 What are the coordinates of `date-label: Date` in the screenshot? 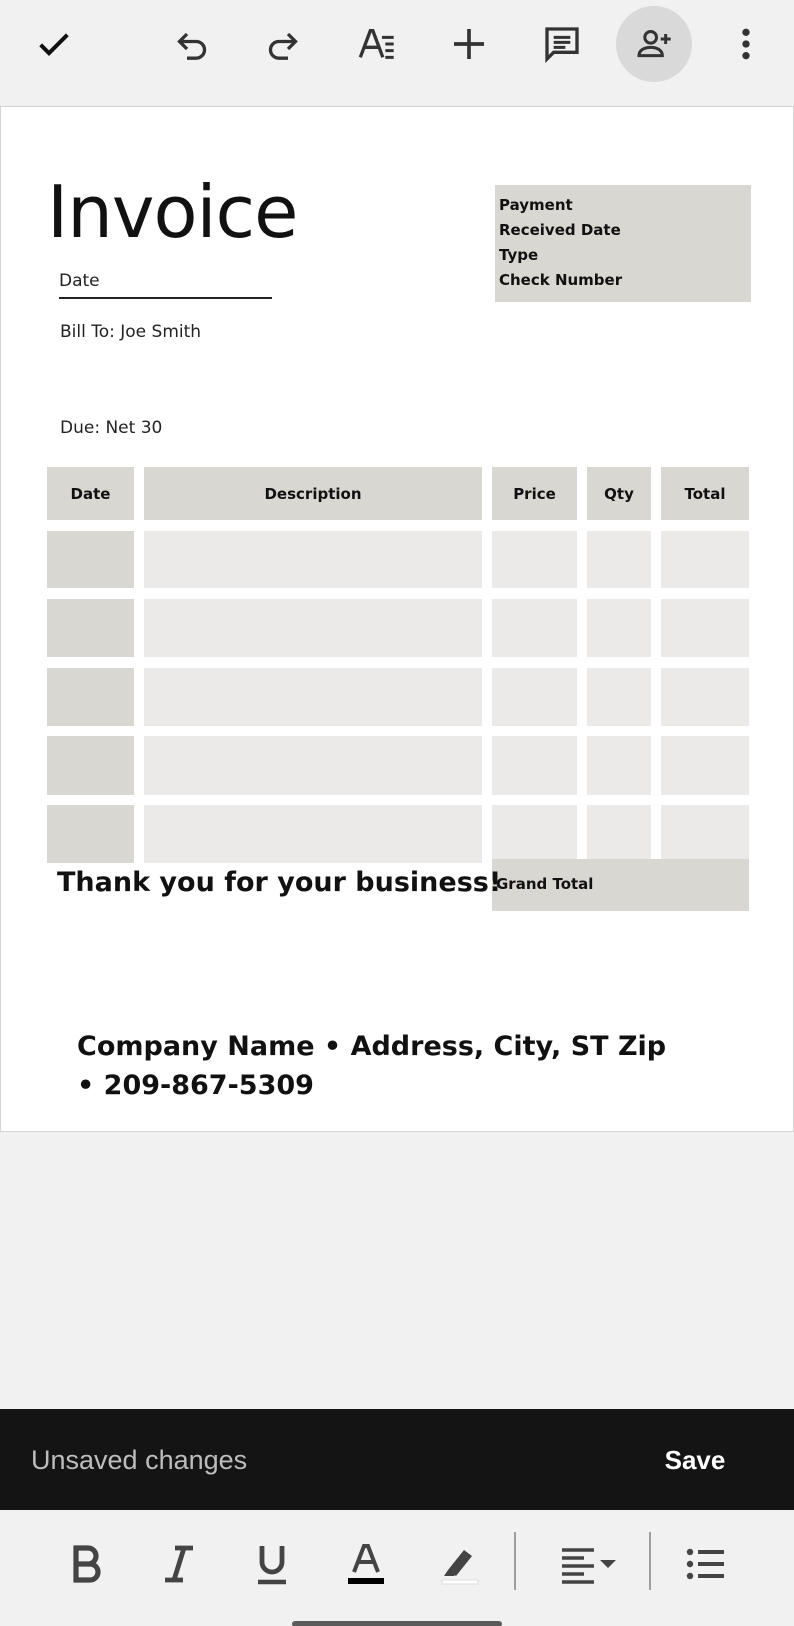 It's located at (79, 281).